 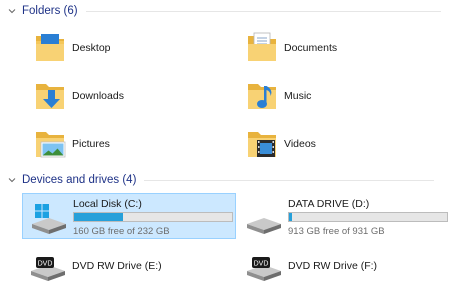 What do you see at coordinates (51, 145) in the screenshot?
I see `pictures-folder-icon` at bounding box center [51, 145].